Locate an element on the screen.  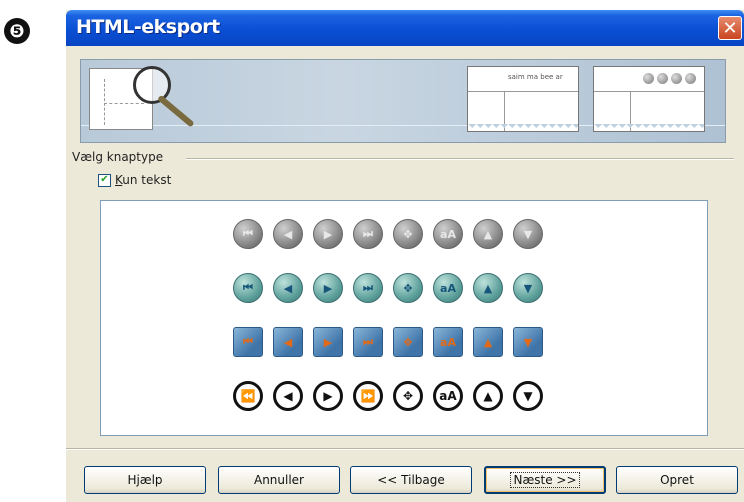
magnifier-handle is located at coordinates (176, 111).